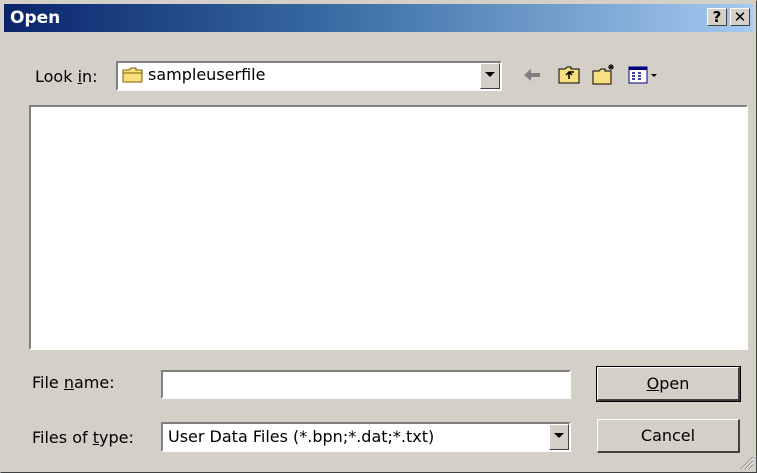 This screenshot has height=473, width=757. I want to click on close-button: ✕, so click(740, 17).